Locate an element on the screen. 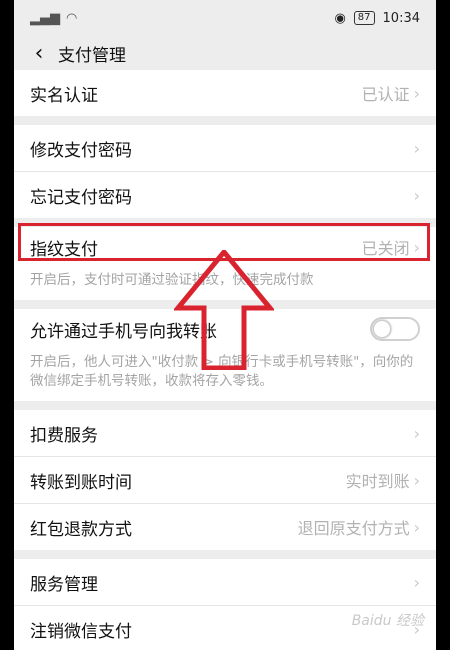  row-value: 退回原支付方式 is located at coordinates (353, 528).